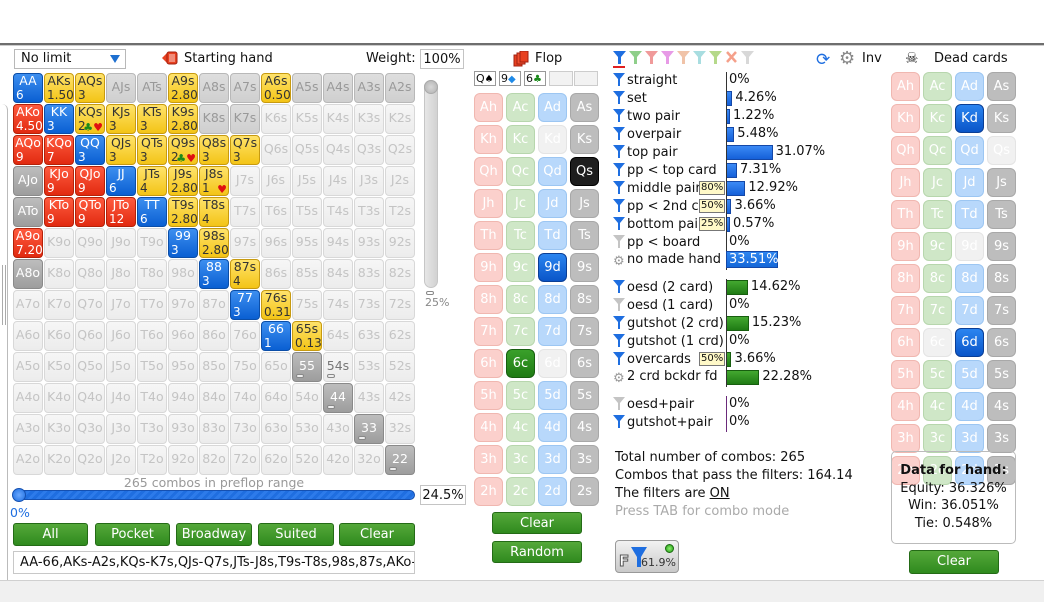  What do you see at coordinates (59, 150) in the screenshot?
I see `hand-cell-KQo: KQo 7` at bounding box center [59, 150].